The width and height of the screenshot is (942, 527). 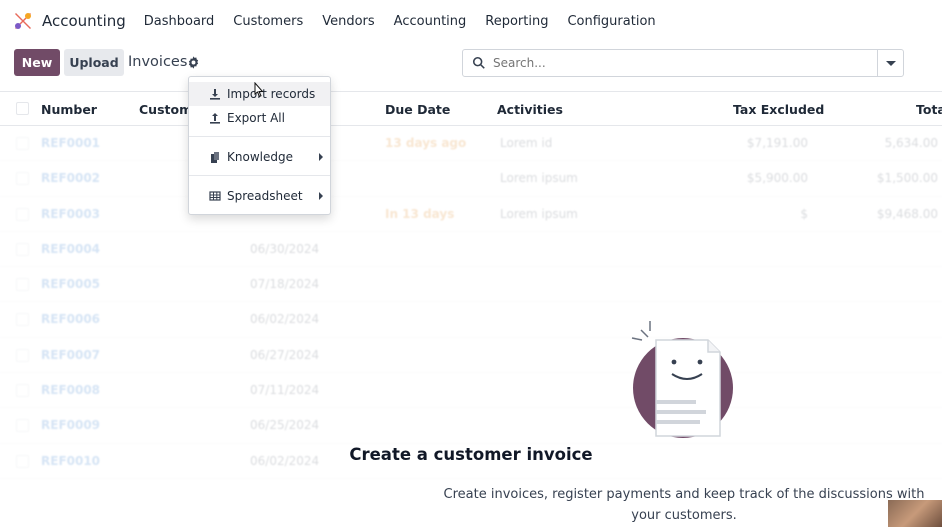 I want to click on menu-item-export-all: Export All, so click(x=259, y=118).